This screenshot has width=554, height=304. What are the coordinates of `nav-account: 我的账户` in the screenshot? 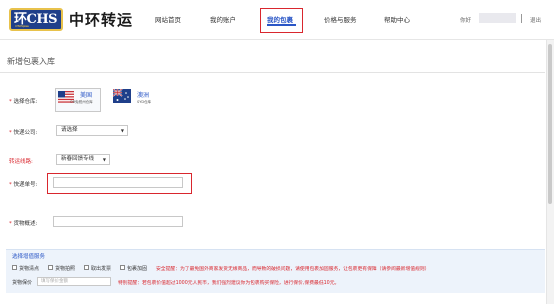 It's located at (223, 19).